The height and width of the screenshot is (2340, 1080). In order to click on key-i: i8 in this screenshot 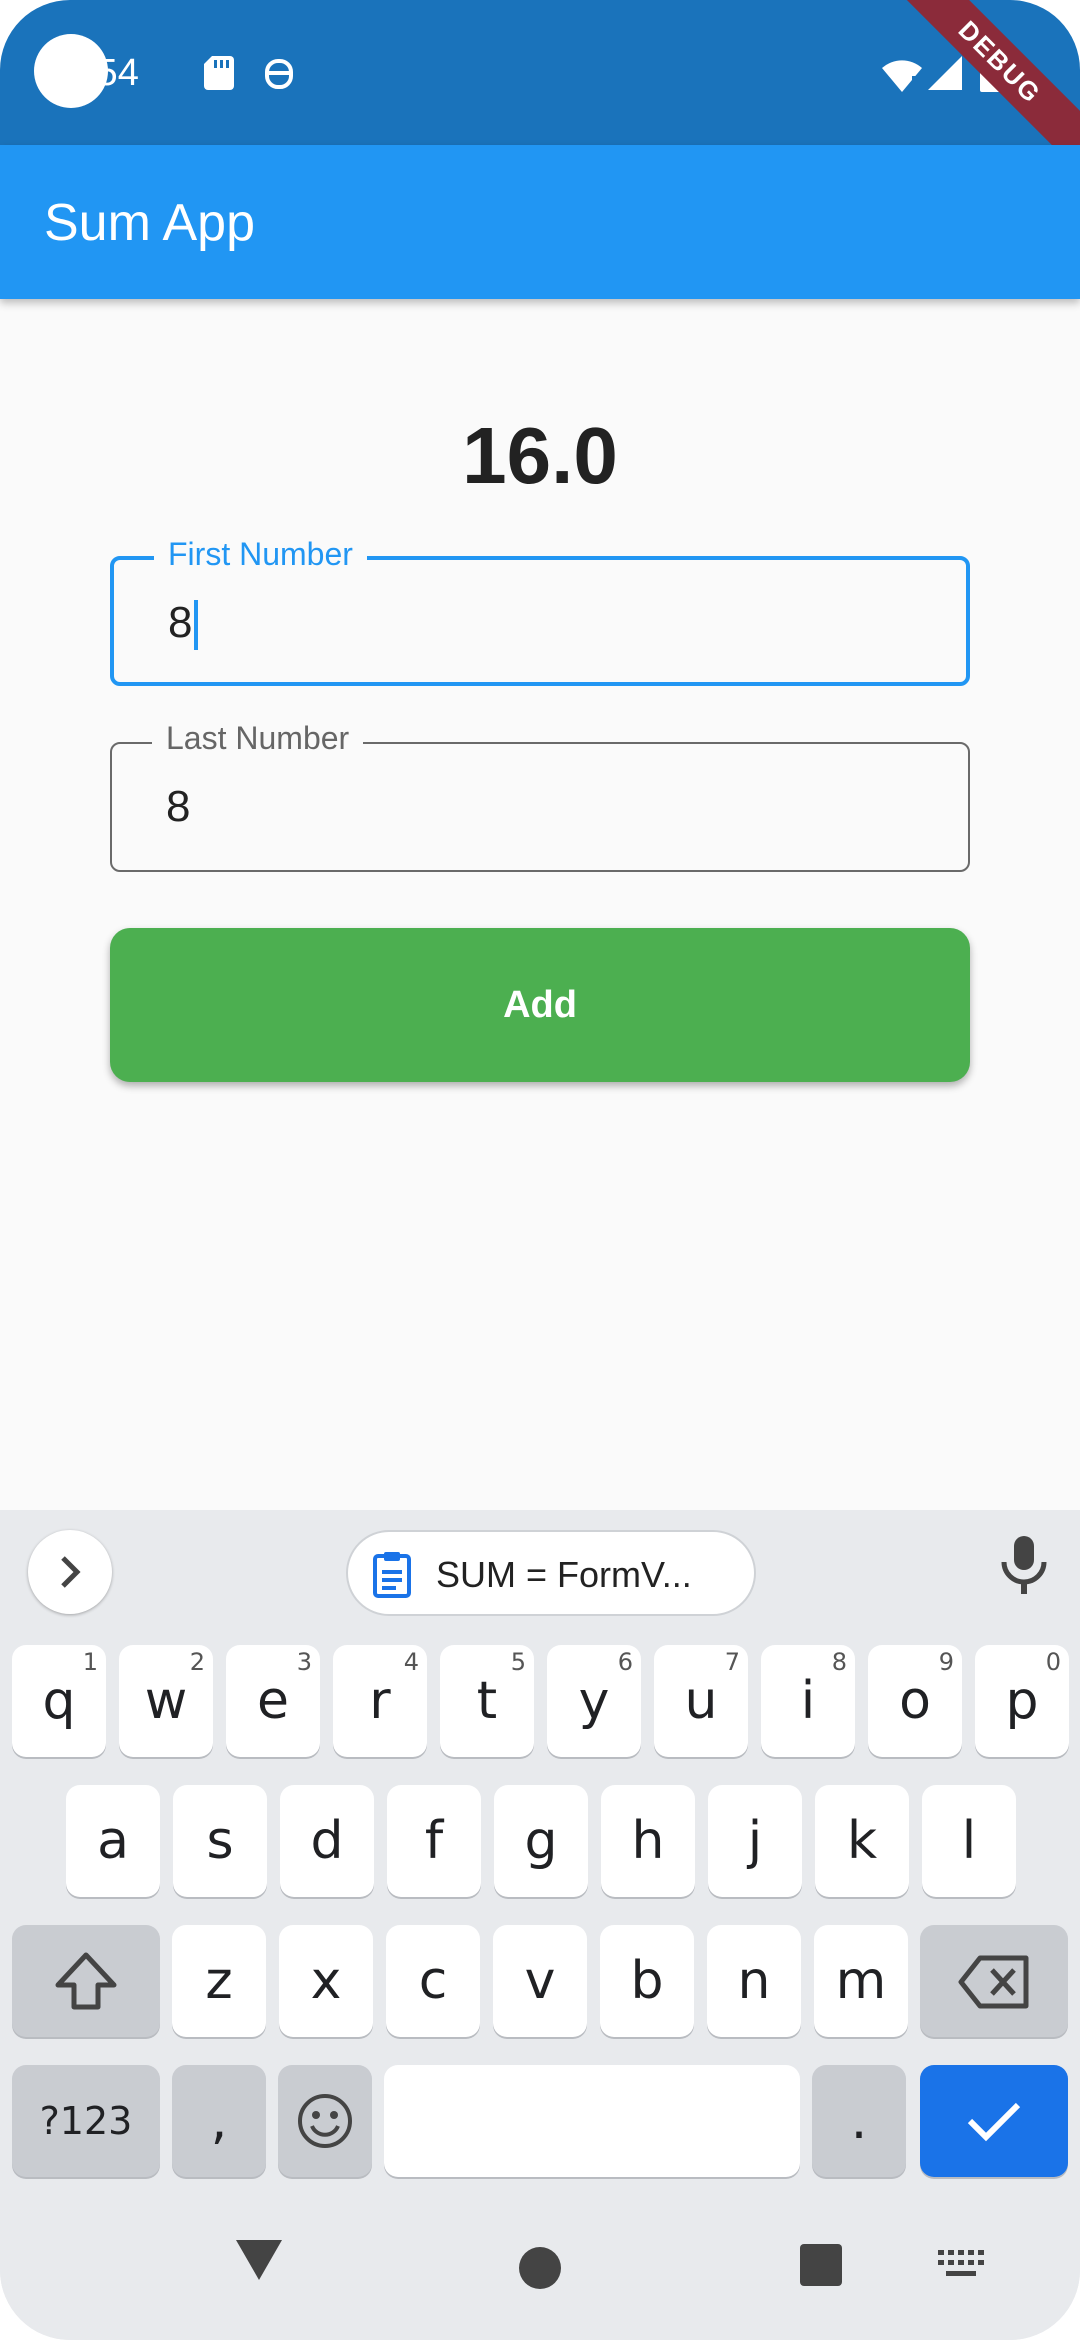, I will do `click(808, 1701)`.